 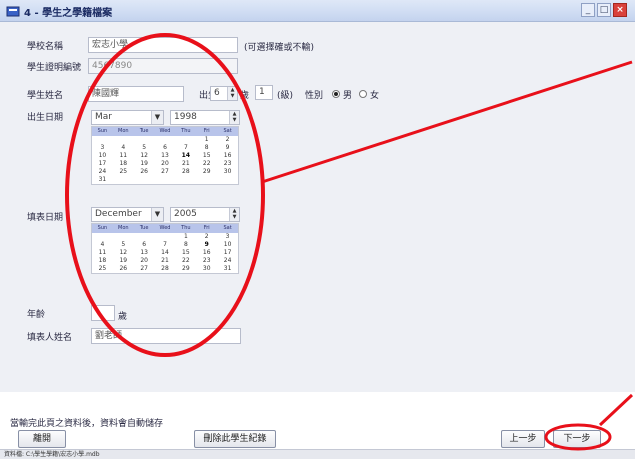 I want to click on fill-year-spinner: 2005 ▲ ▼, so click(x=205, y=214).